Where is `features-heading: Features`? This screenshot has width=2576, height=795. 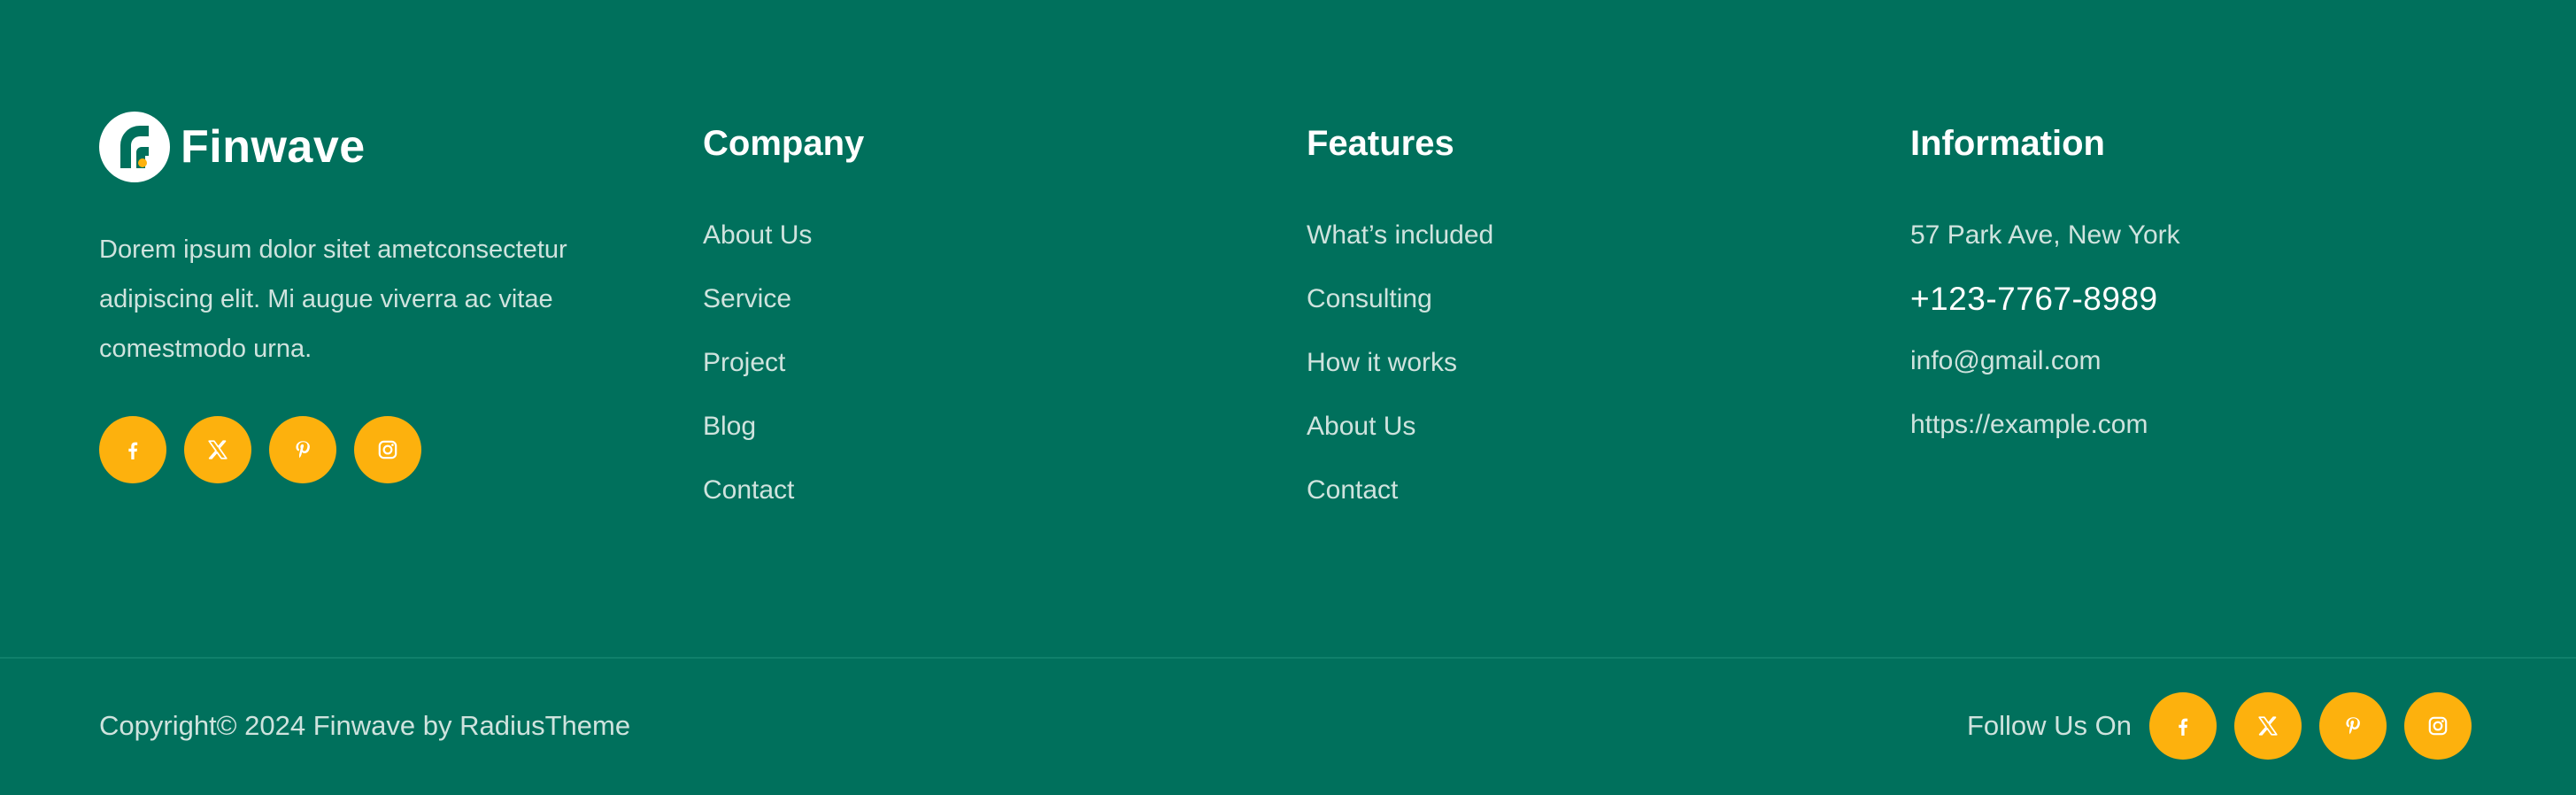 features-heading: Features is located at coordinates (1380, 143).